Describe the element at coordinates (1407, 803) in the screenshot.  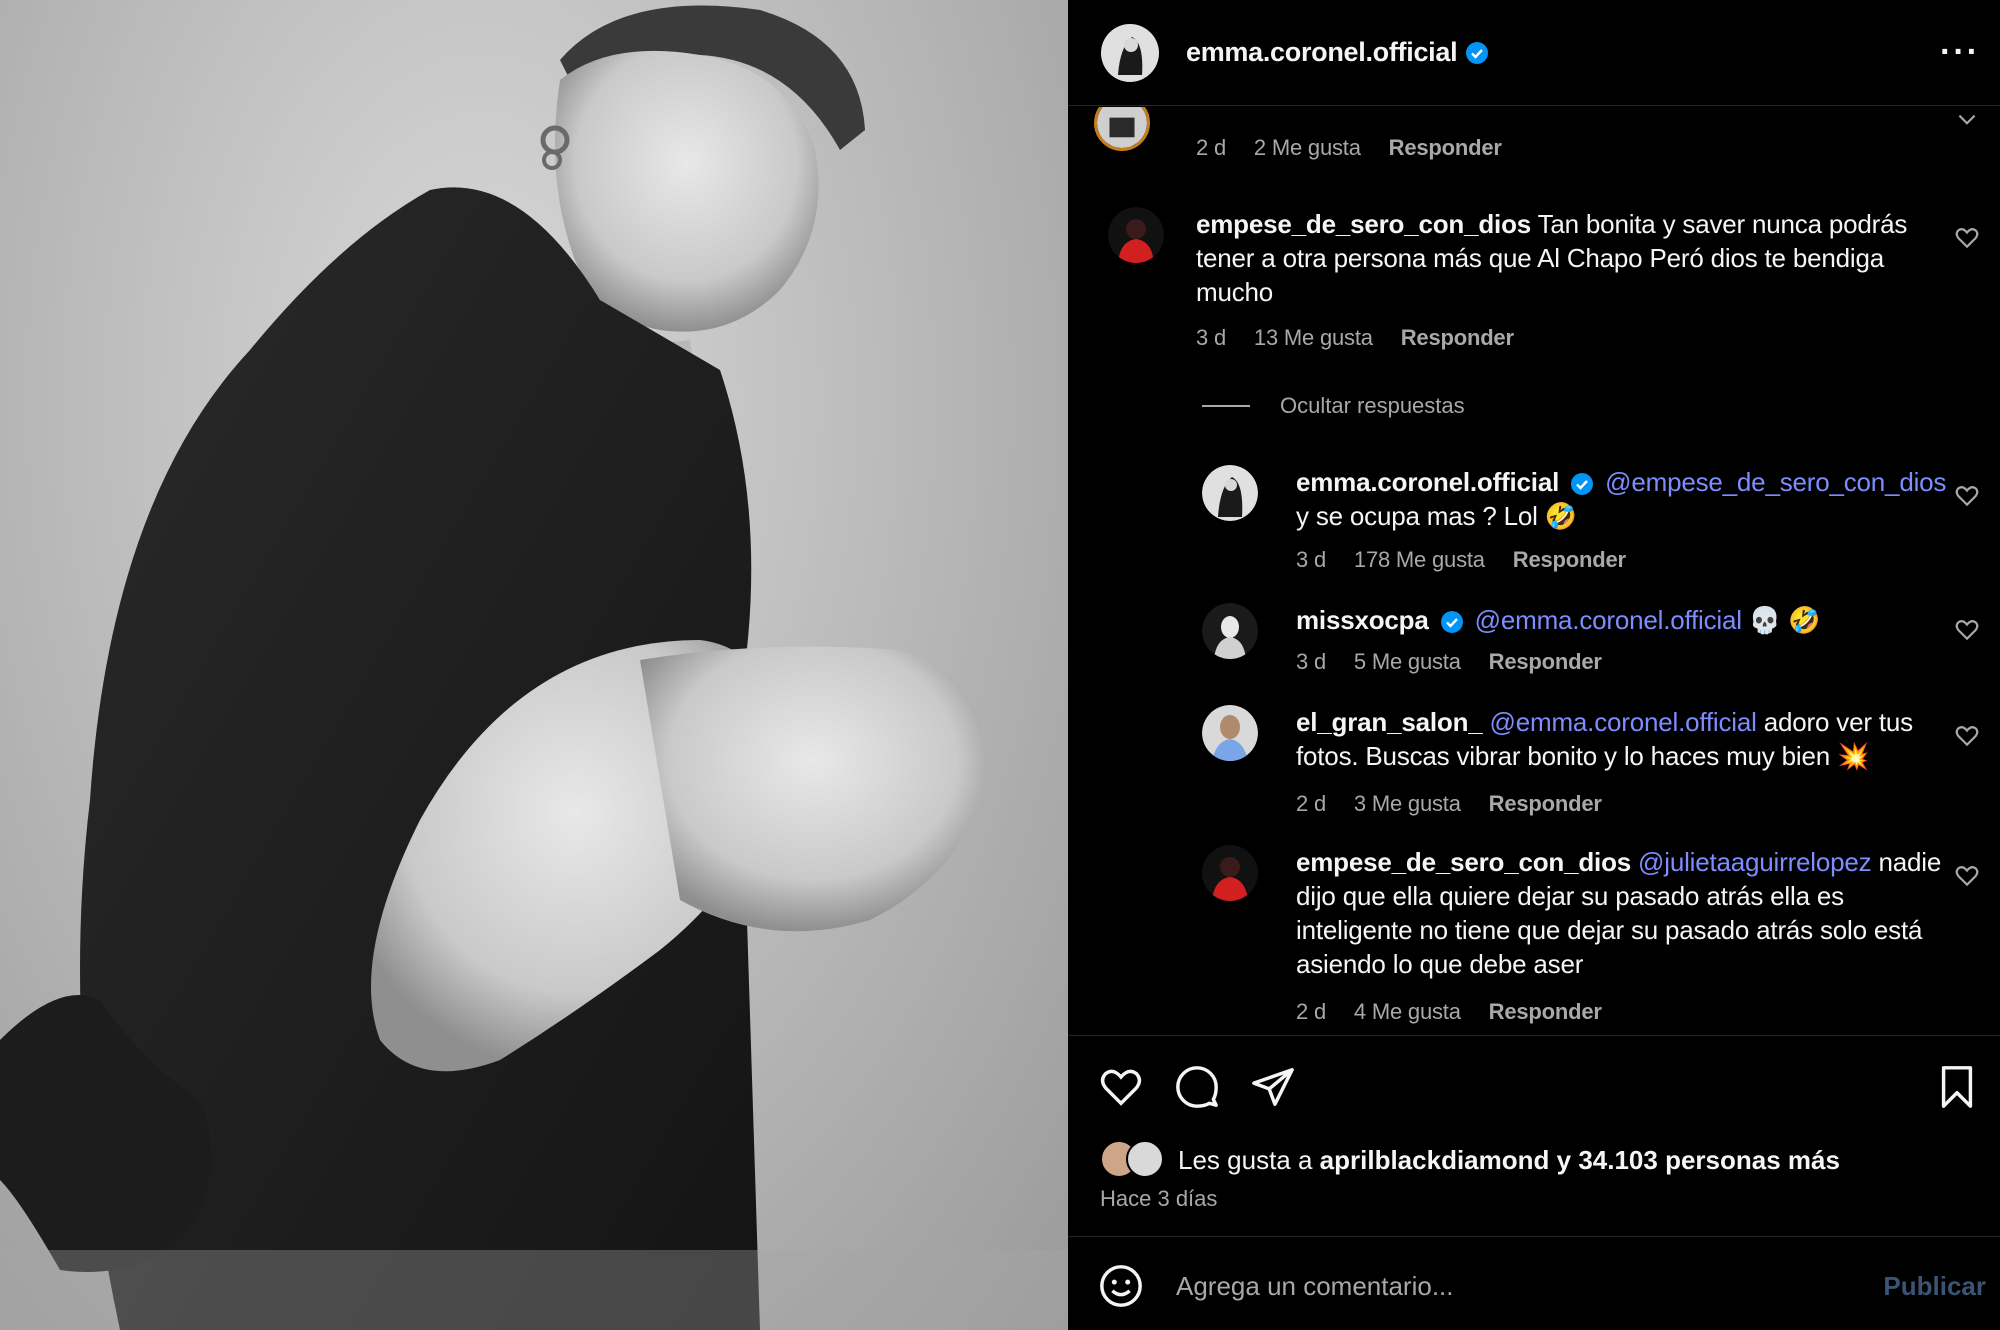
I see `reply-likes: 3 Me gusta` at that location.